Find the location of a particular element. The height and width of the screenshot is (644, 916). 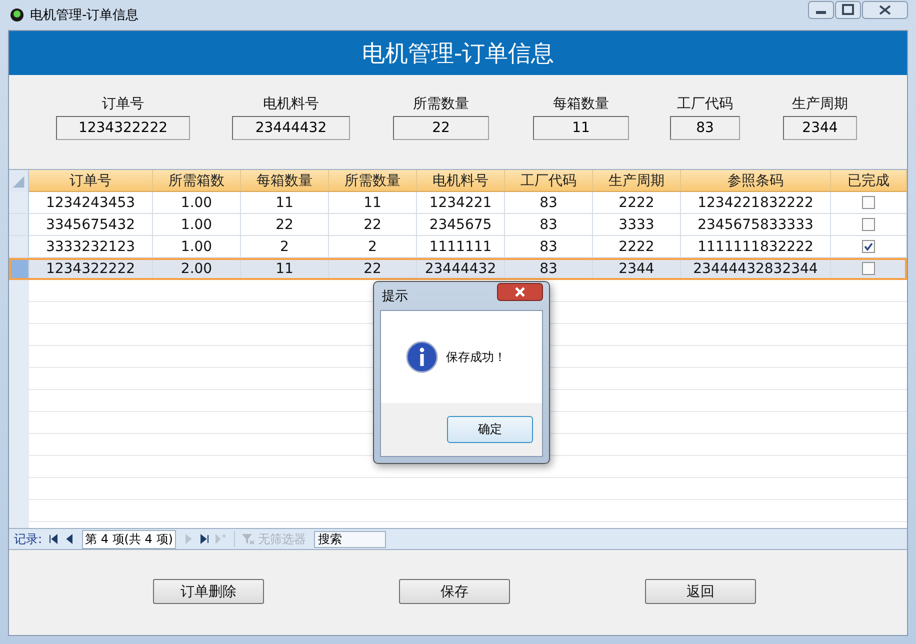

select-all-icon is located at coordinates (19, 181).